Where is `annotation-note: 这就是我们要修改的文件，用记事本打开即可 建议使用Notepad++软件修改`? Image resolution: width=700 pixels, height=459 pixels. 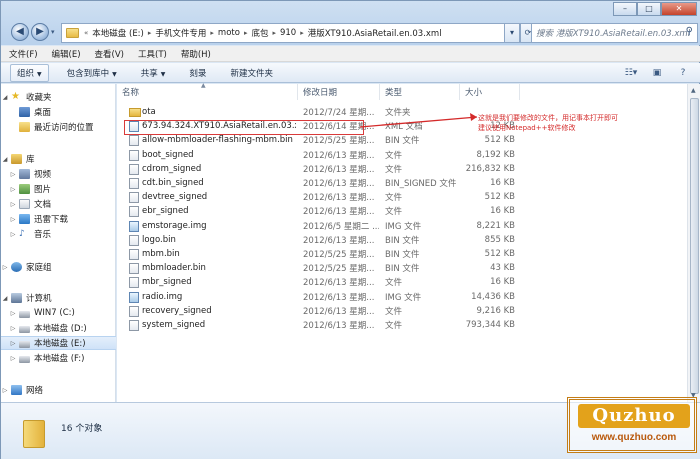 annotation-note: 这就是我们要修改的文件，用记事本打开即可 建议使用Notepad++软件修改 is located at coordinates (563, 123).